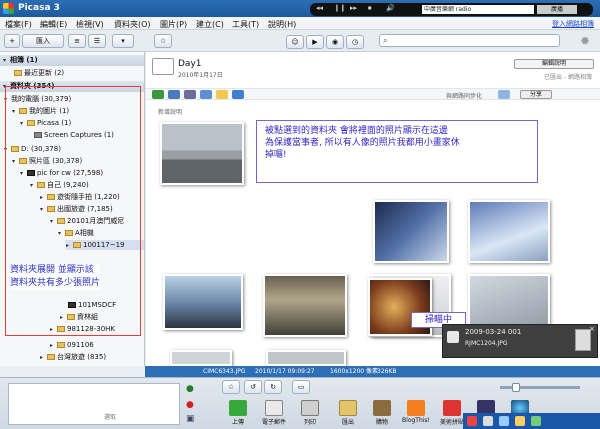 The image size is (600, 429). I want to click on menu-folder: 資料夾(O), so click(132, 24).